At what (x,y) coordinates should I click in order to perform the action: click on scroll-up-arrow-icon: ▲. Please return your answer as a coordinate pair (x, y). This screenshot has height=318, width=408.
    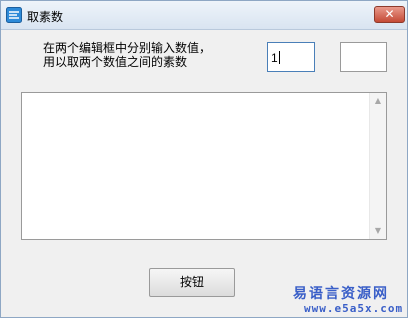
    Looking at the image, I should click on (378, 101).